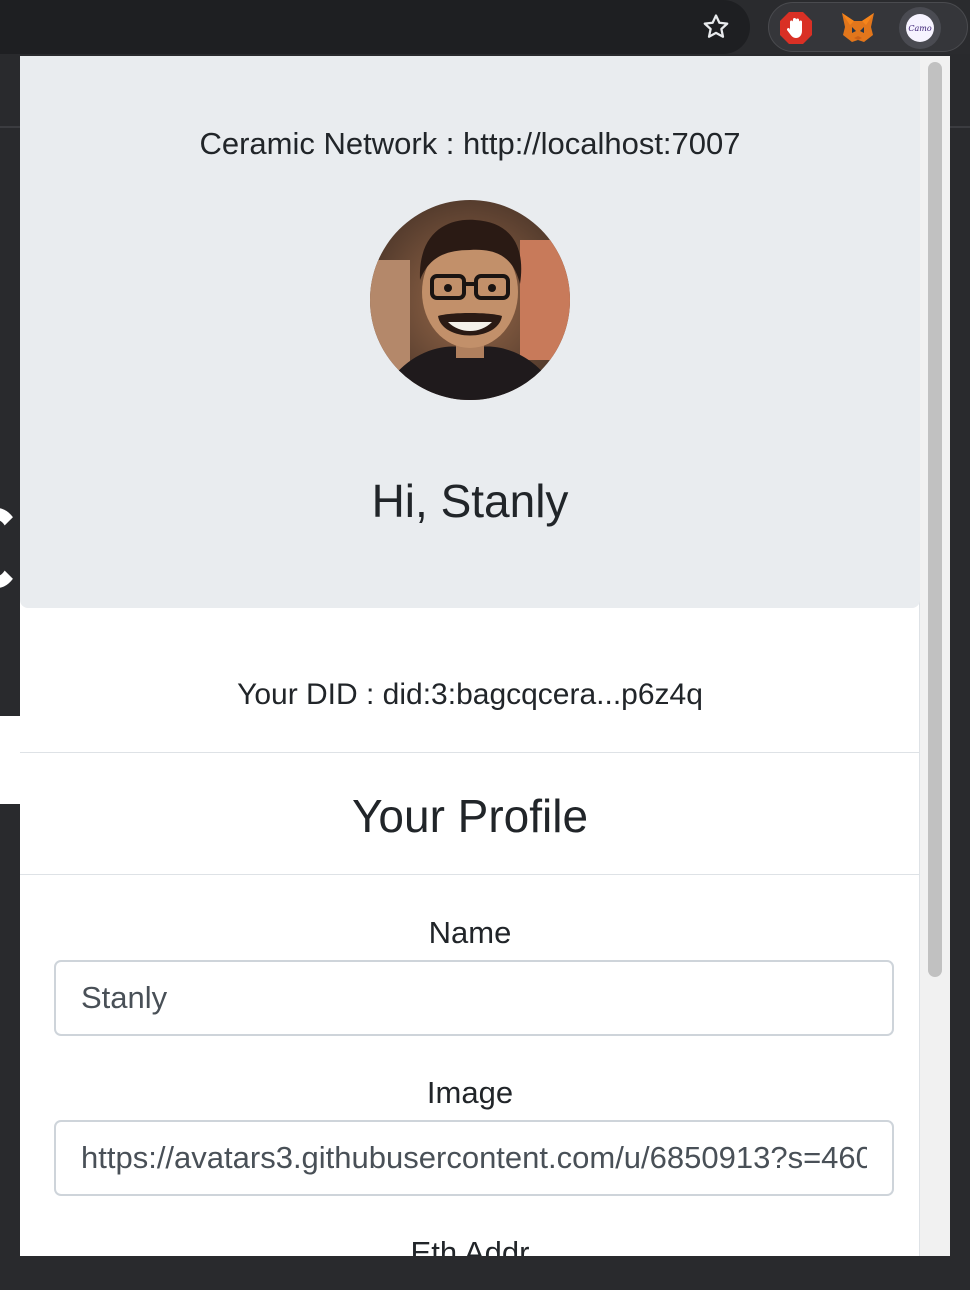 This screenshot has width=970, height=1290. What do you see at coordinates (470, 143) in the screenshot?
I see `network-info: Ceramic Network : http://localhost:7007` at bounding box center [470, 143].